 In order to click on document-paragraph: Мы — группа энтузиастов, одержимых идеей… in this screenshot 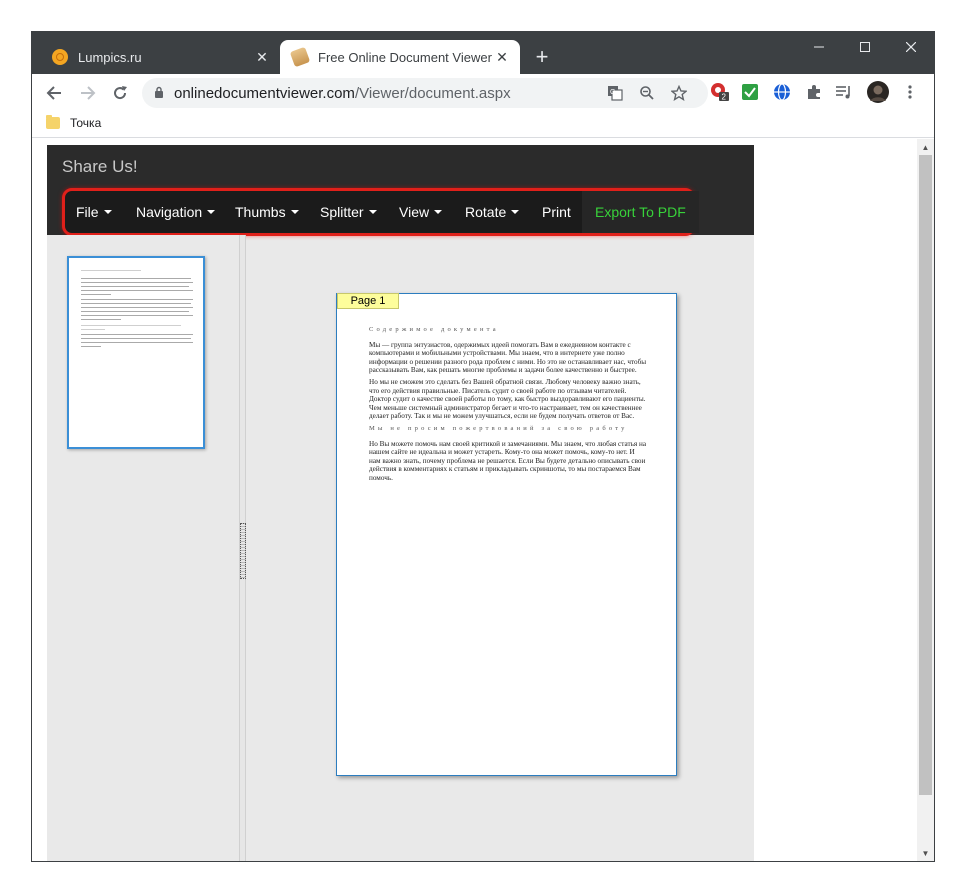, I will do `click(508, 357)`.